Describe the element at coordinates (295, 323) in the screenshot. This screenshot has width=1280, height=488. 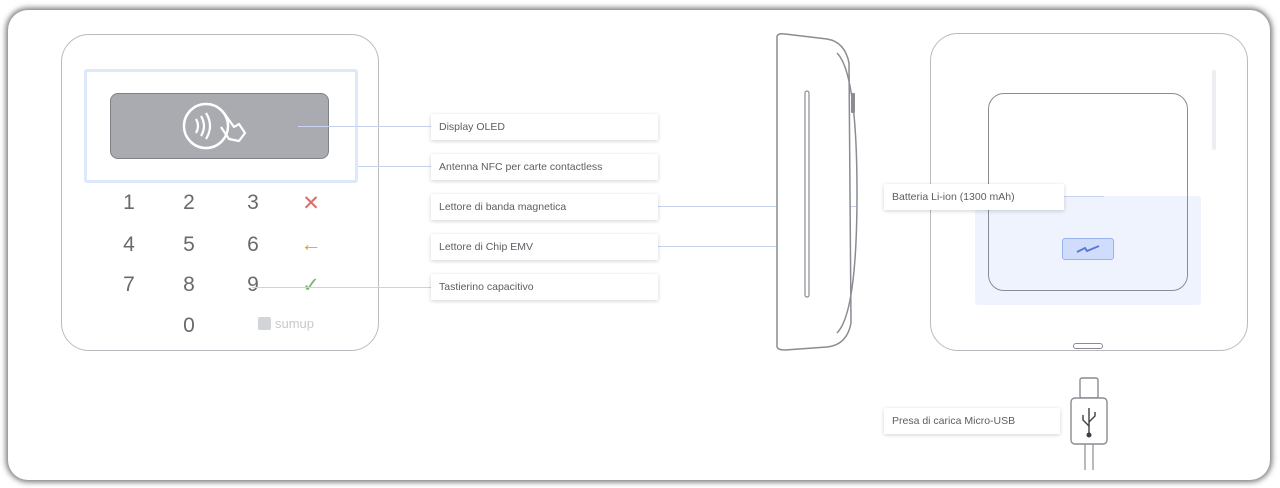
I see `brand-name: sumup` at that location.